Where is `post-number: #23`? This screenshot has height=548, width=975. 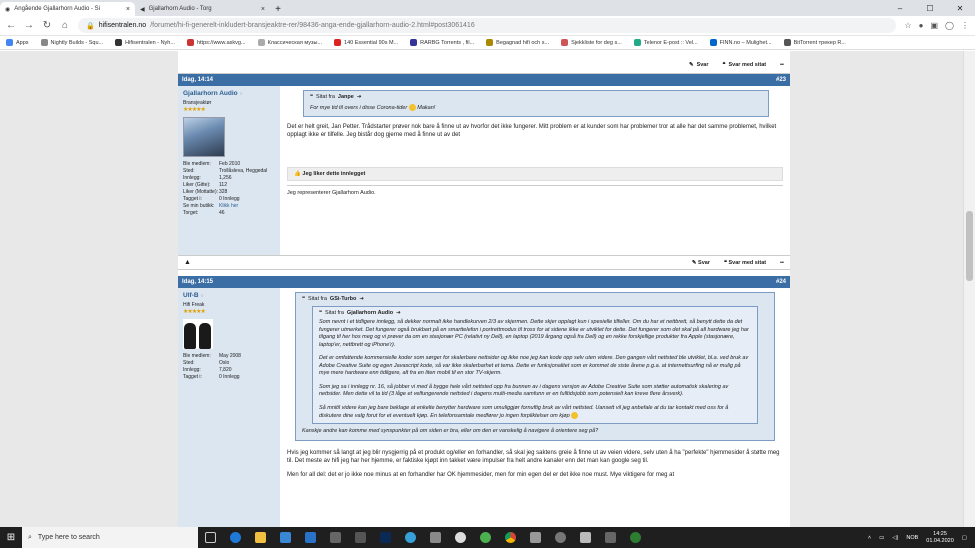
post-number: #23 is located at coordinates (781, 80).